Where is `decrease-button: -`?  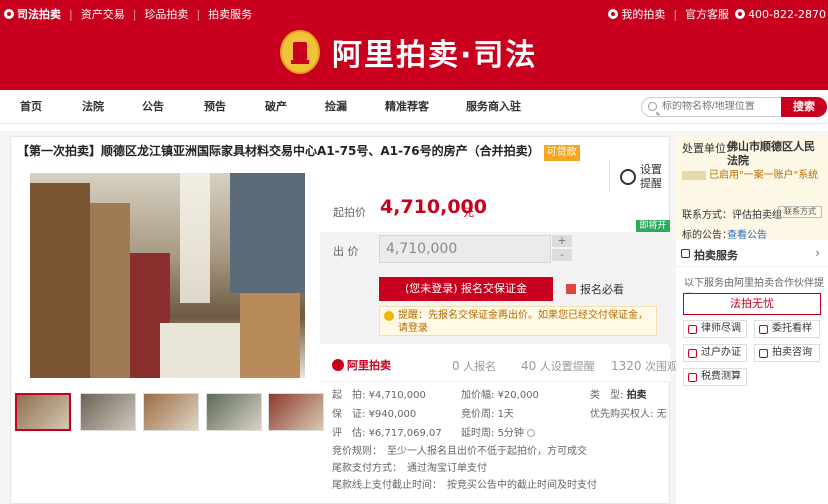 decrease-button: - is located at coordinates (562, 255).